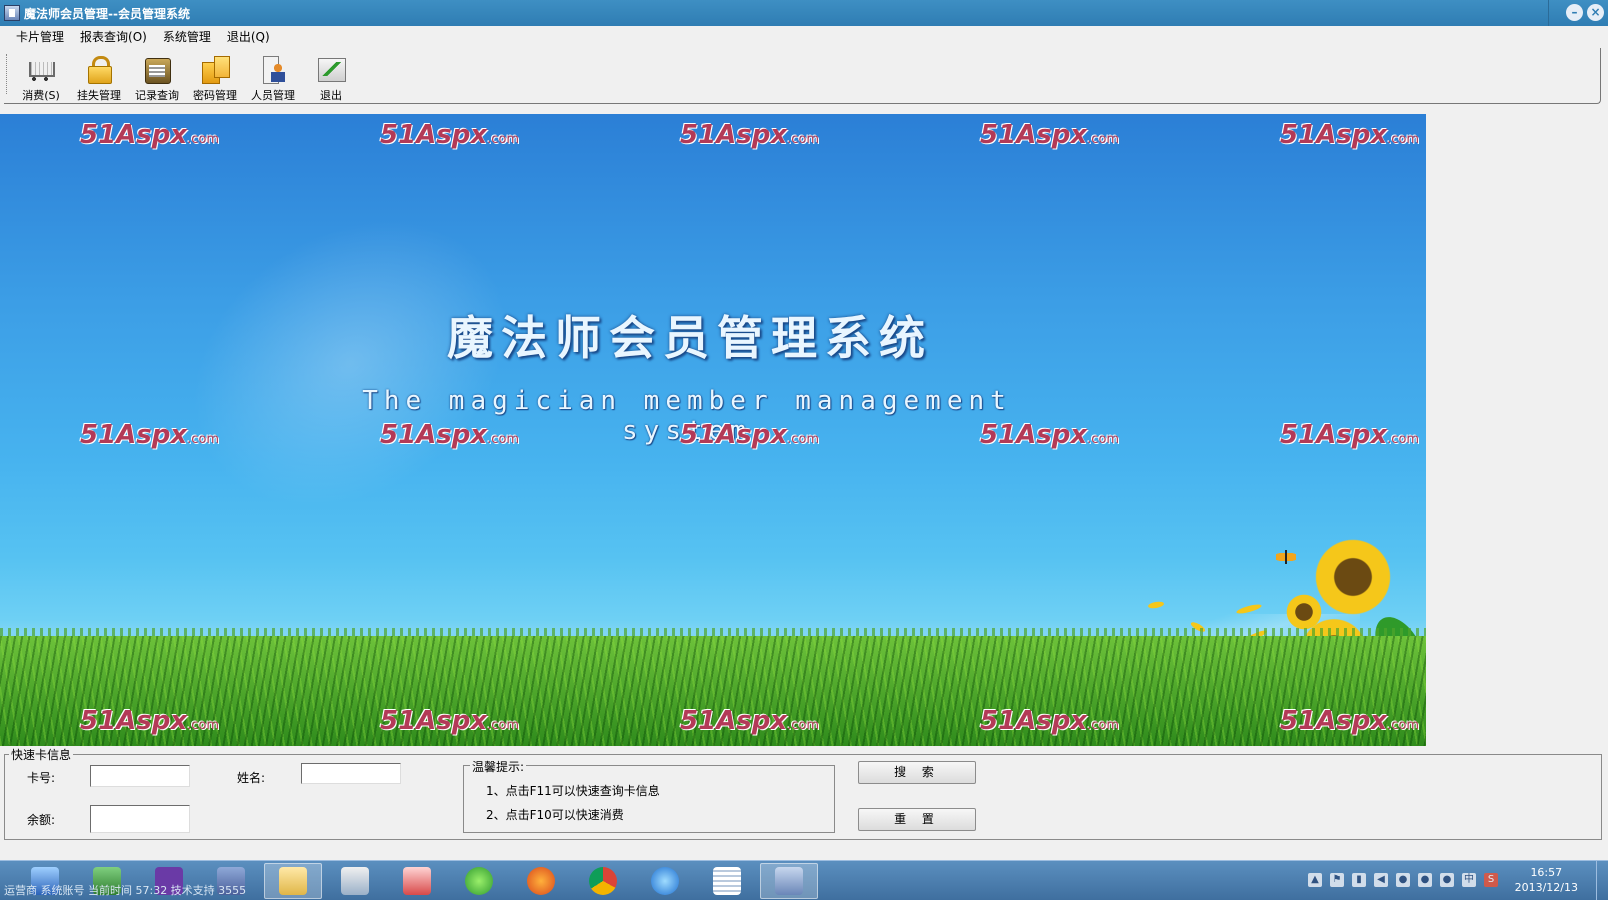  What do you see at coordinates (140, 776) in the screenshot?
I see `card-number-input` at bounding box center [140, 776].